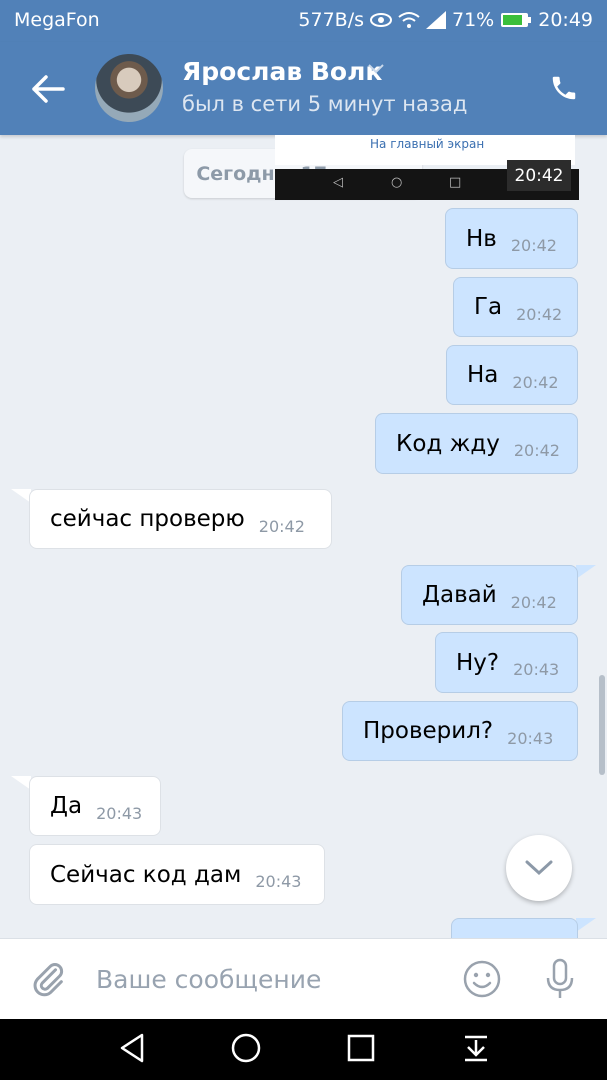  I want to click on eye-icon, so click(381, 20).